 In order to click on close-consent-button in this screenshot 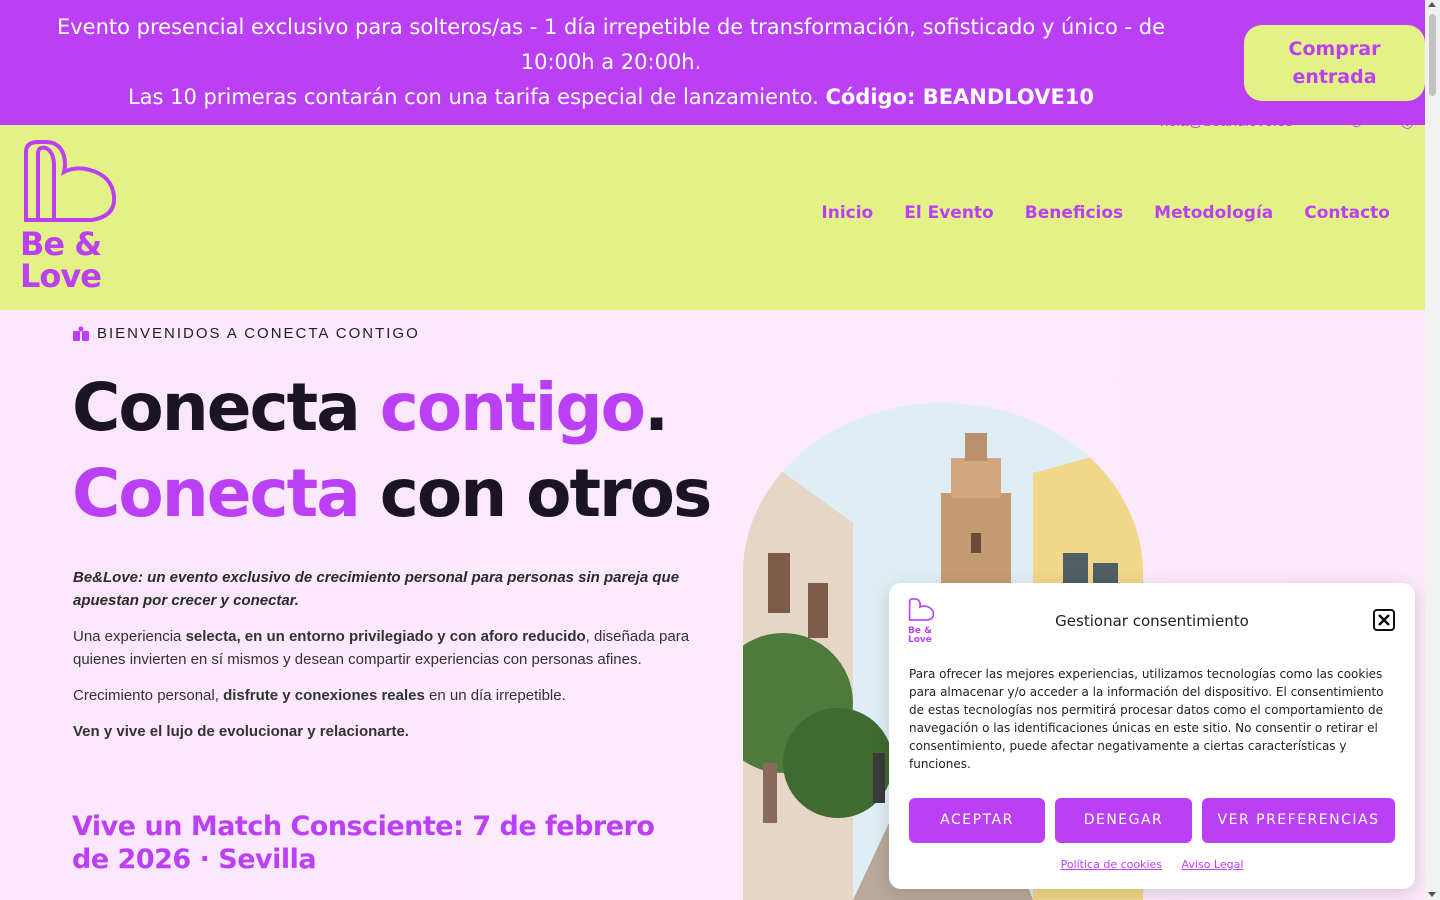, I will do `click(1384, 620)`.